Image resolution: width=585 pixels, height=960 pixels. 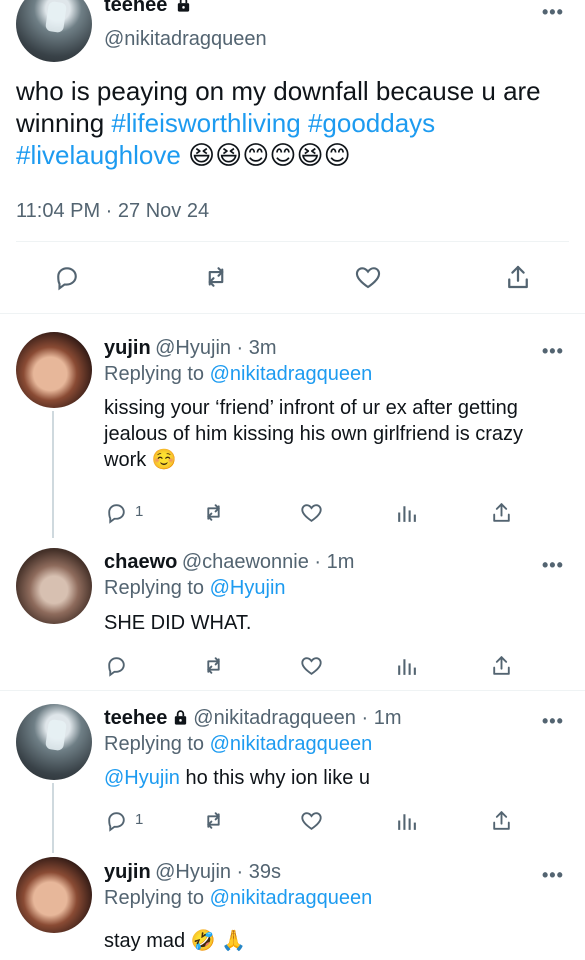 What do you see at coordinates (164, 460) in the screenshot?
I see `emoji: ☺️` at bounding box center [164, 460].